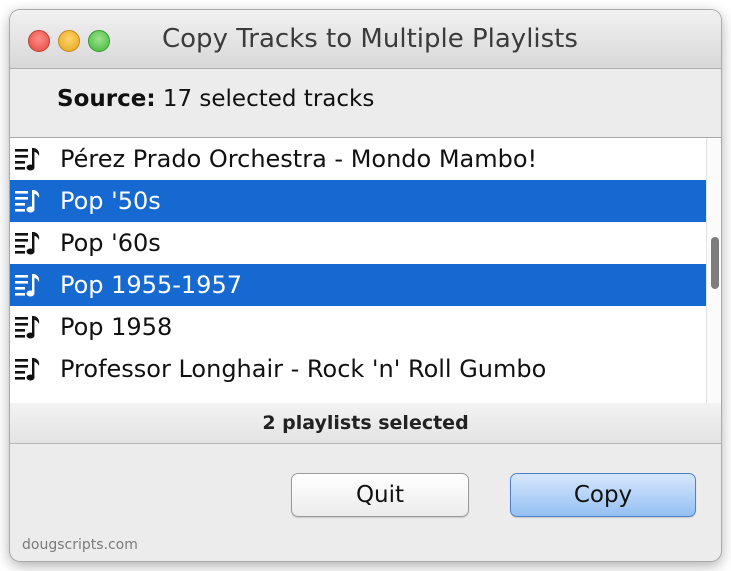  Describe the element at coordinates (39, 41) in the screenshot. I see `close-button` at that location.